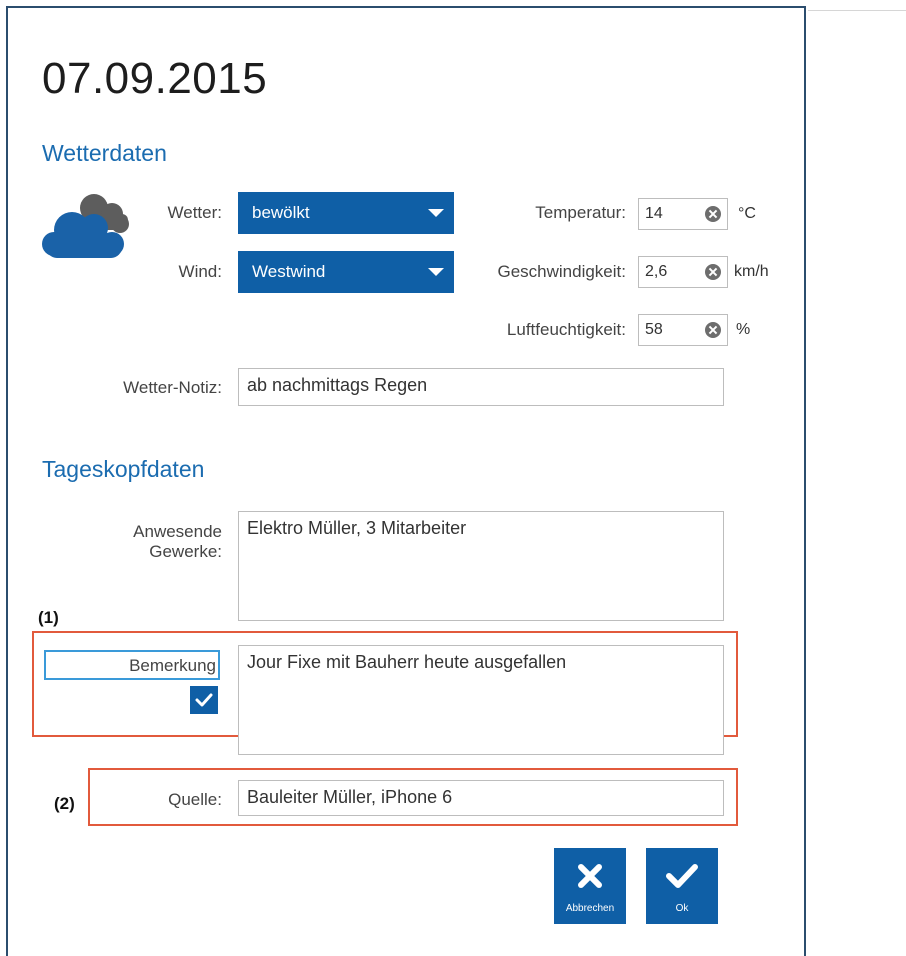  Describe the element at coordinates (289, 271) in the screenshot. I see `wind-select-value: Westwind` at that location.